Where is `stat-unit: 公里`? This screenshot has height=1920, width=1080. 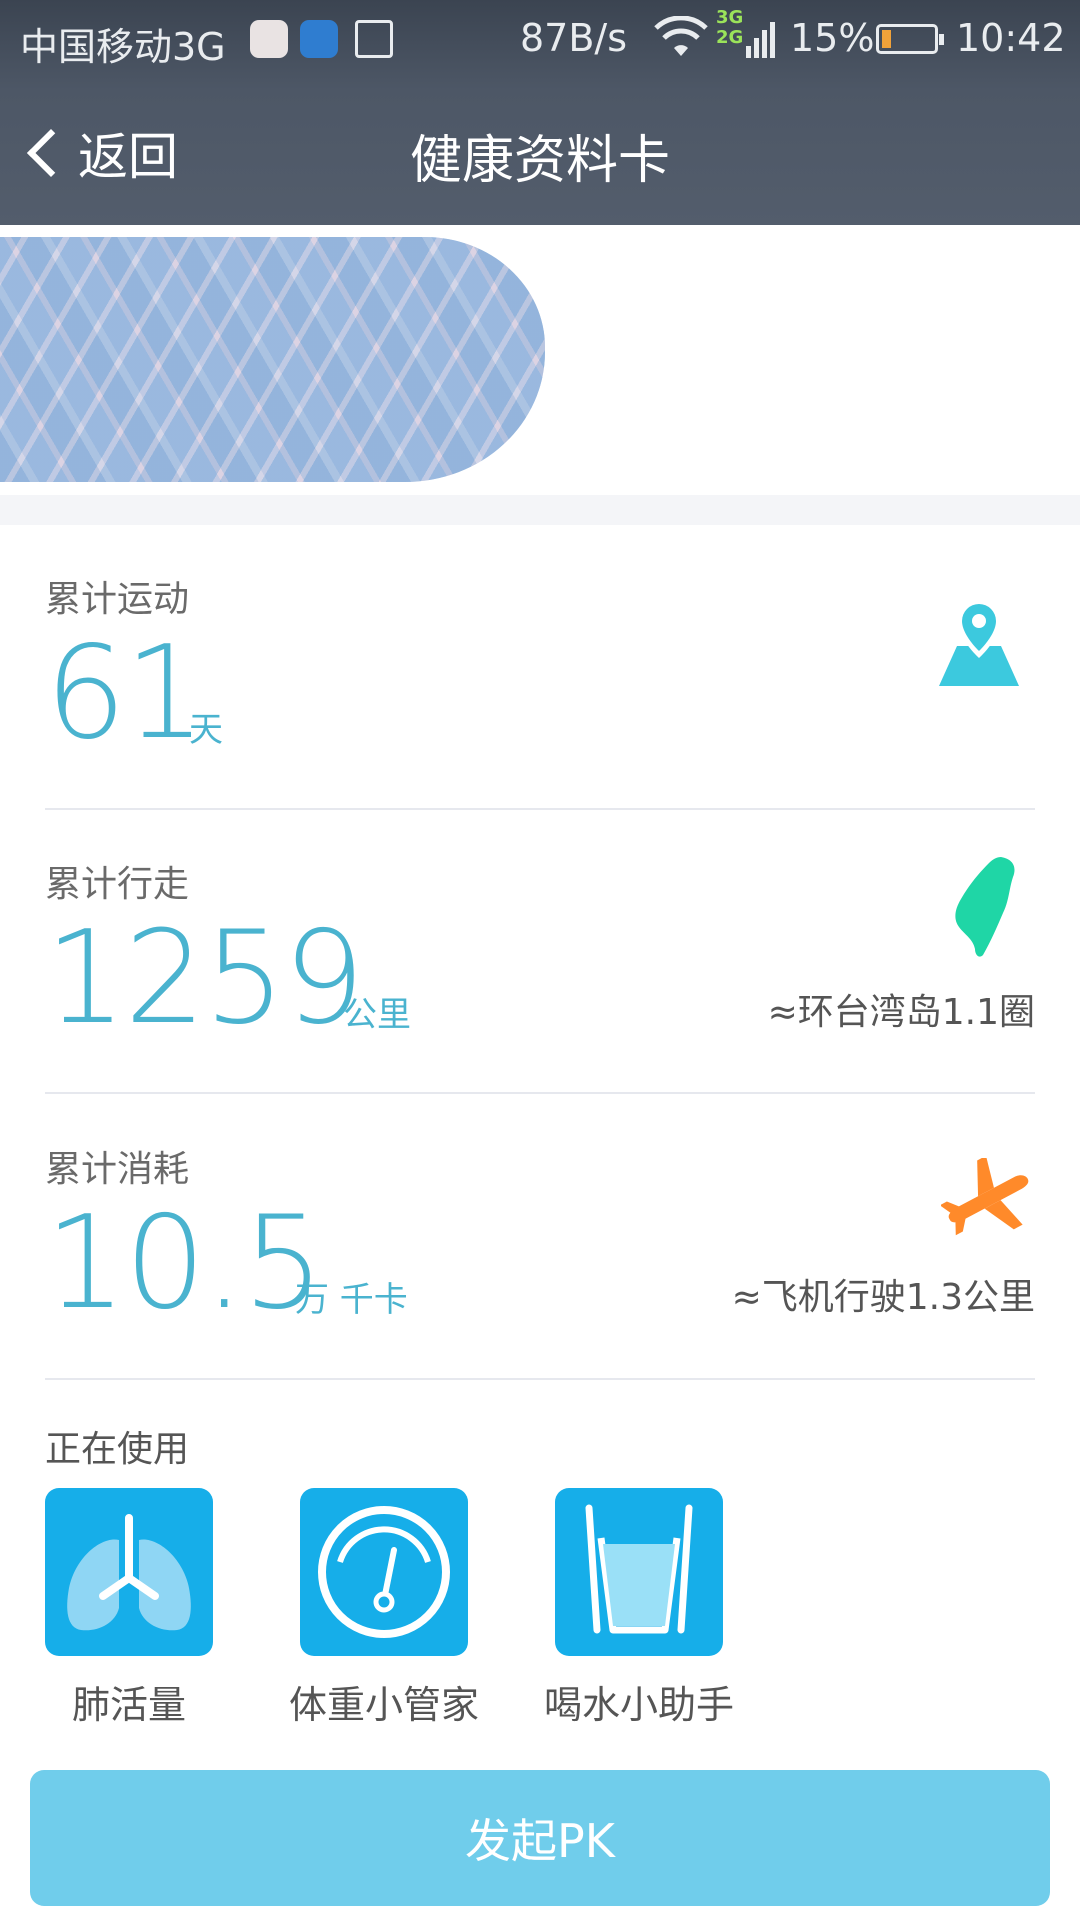 stat-unit: 公里 is located at coordinates (377, 1015).